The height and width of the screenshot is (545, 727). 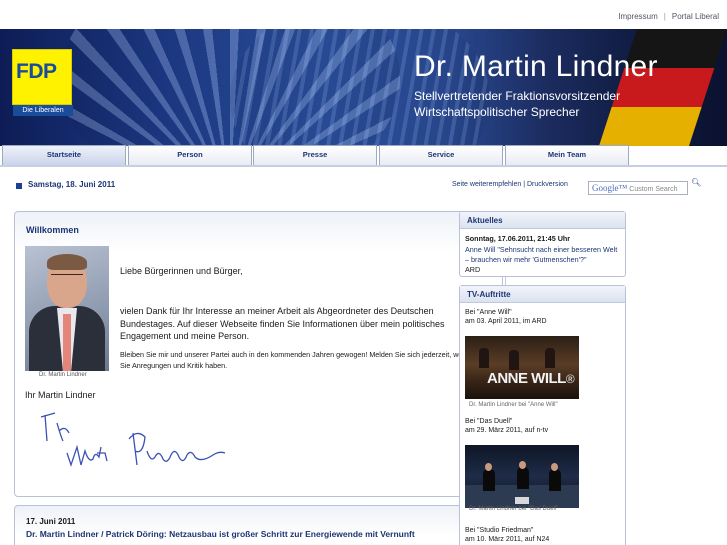 I want to click on nav-tab-startseite: Startseite, so click(x=64, y=155).